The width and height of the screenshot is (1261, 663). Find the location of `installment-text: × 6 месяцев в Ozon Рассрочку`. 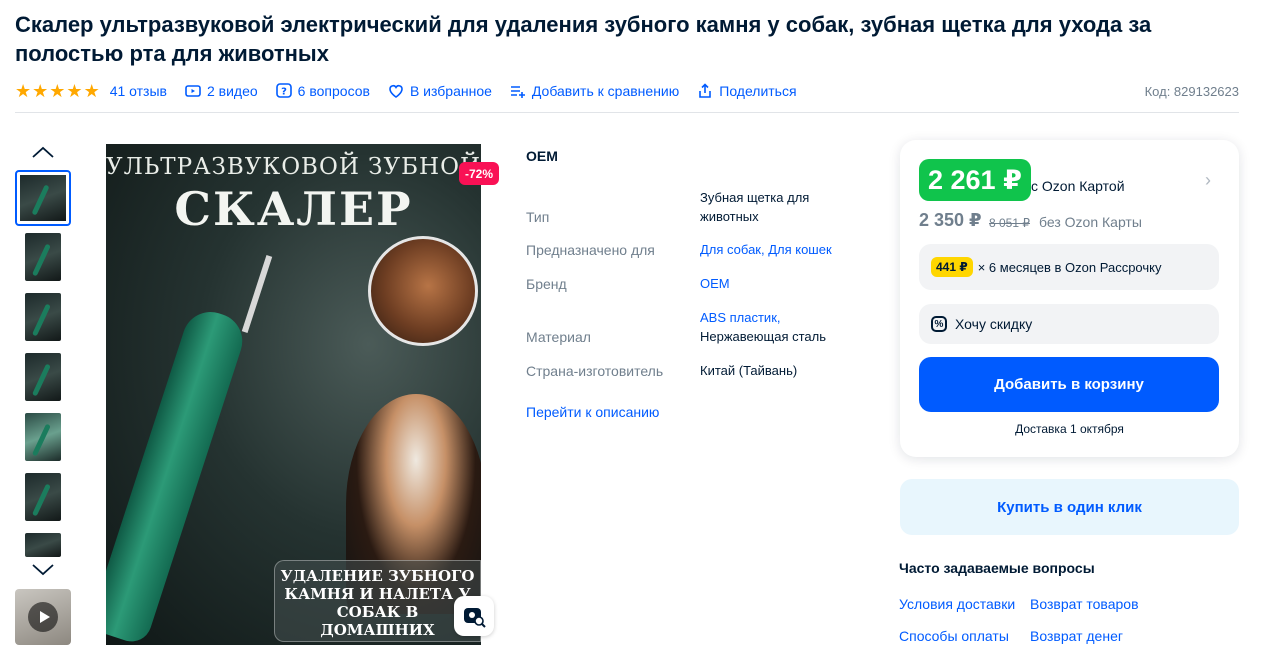

installment-text: × 6 месяцев в Ozon Рассрочку is located at coordinates (1069, 267).